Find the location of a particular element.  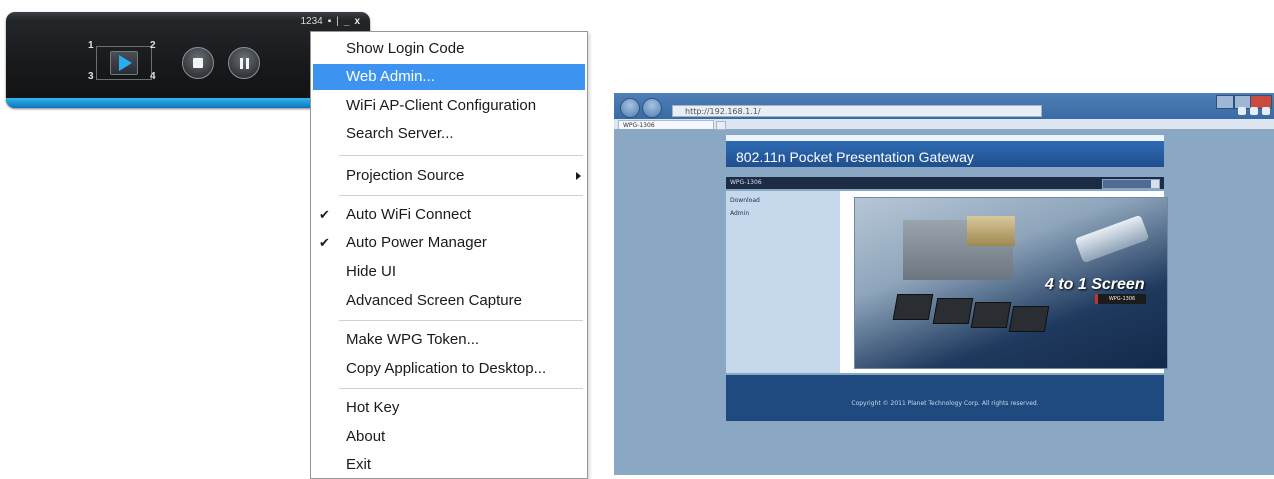

tab-strip: WPG-1306 is located at coordinates (944, 124).